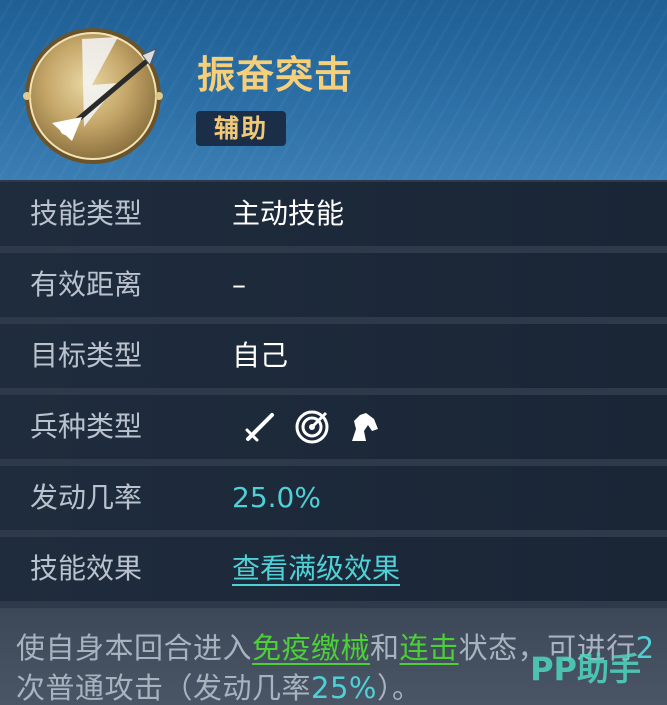 This screenshot has width=667, height=705. Describe the element at coordinates (429, 648) in the screenshot. I see `keyword-combo: 连击` at that location.